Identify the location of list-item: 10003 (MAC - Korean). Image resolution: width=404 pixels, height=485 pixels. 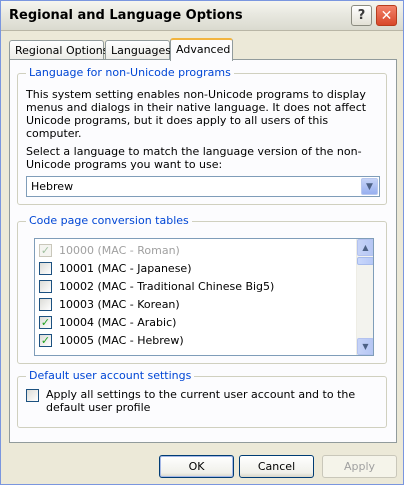
(109, 304).